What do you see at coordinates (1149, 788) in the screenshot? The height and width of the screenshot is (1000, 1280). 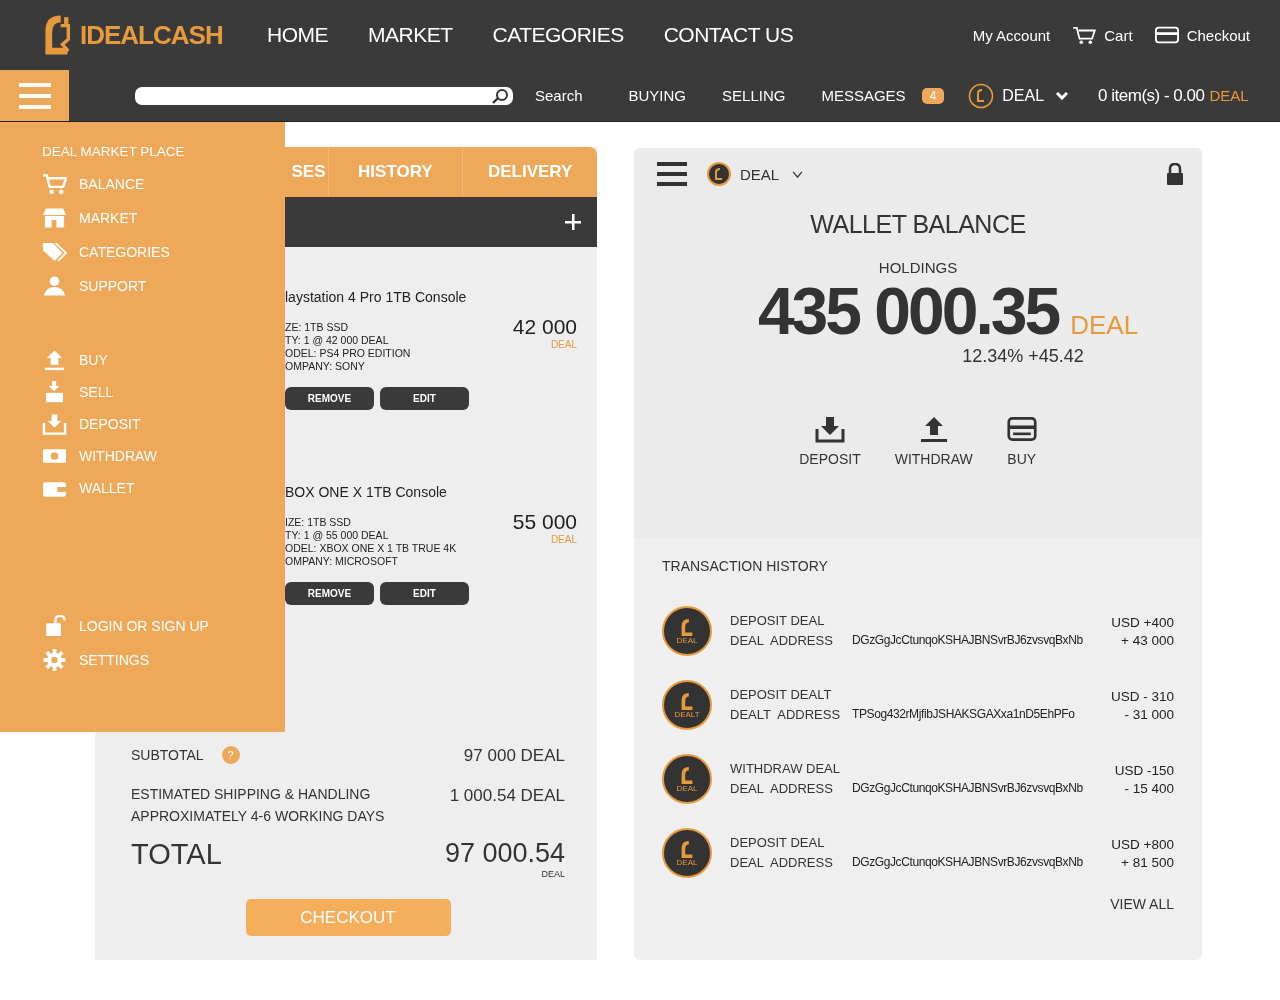 I see `deal-amount: - 15 400` at bounding box center [1149, 788].